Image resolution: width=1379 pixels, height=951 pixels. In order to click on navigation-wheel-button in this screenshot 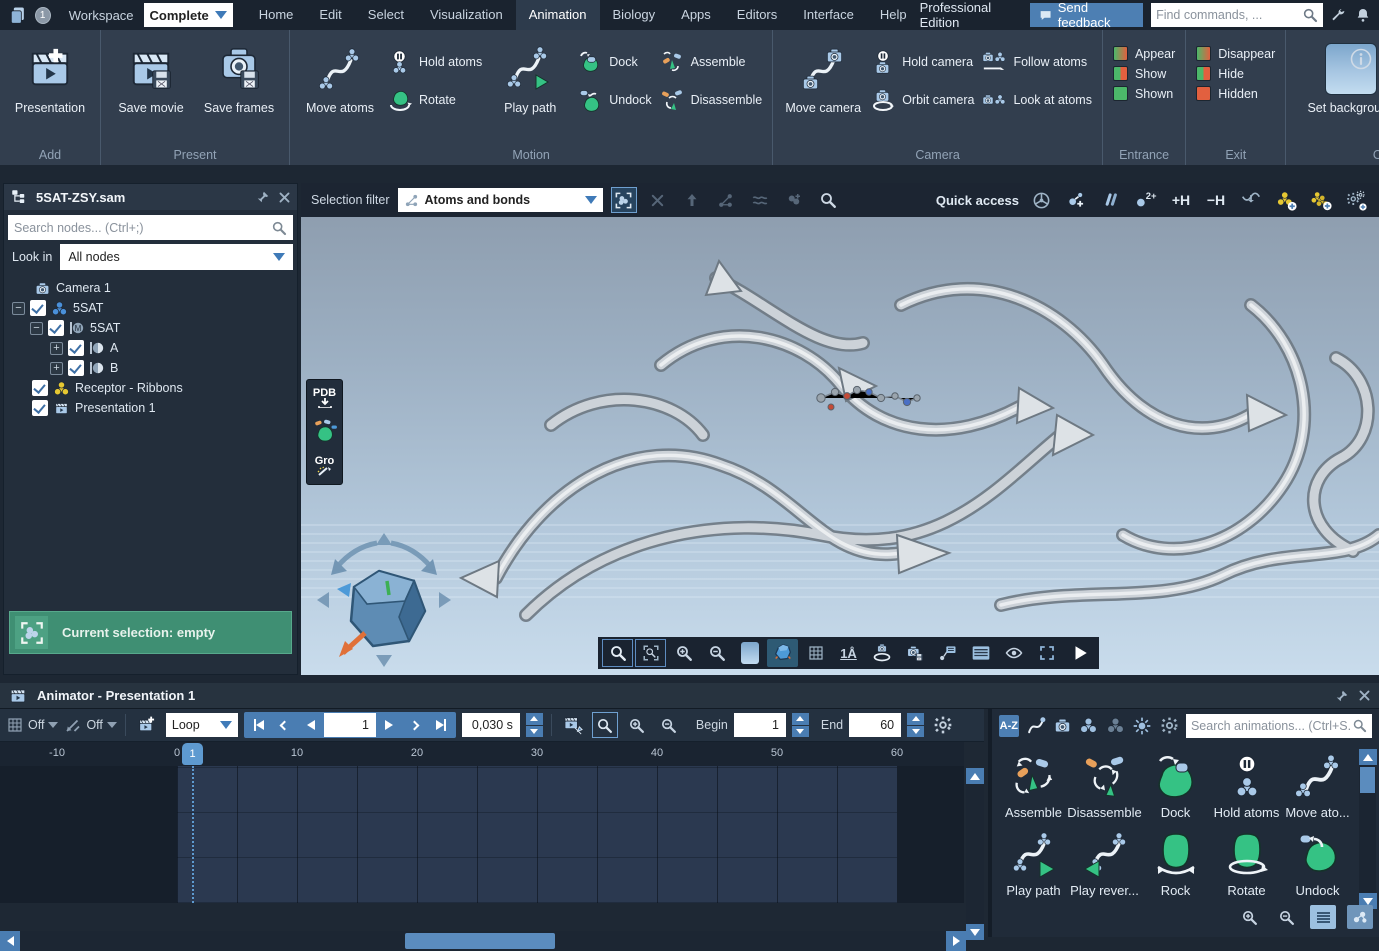, I will do `click(1041, 200)`.